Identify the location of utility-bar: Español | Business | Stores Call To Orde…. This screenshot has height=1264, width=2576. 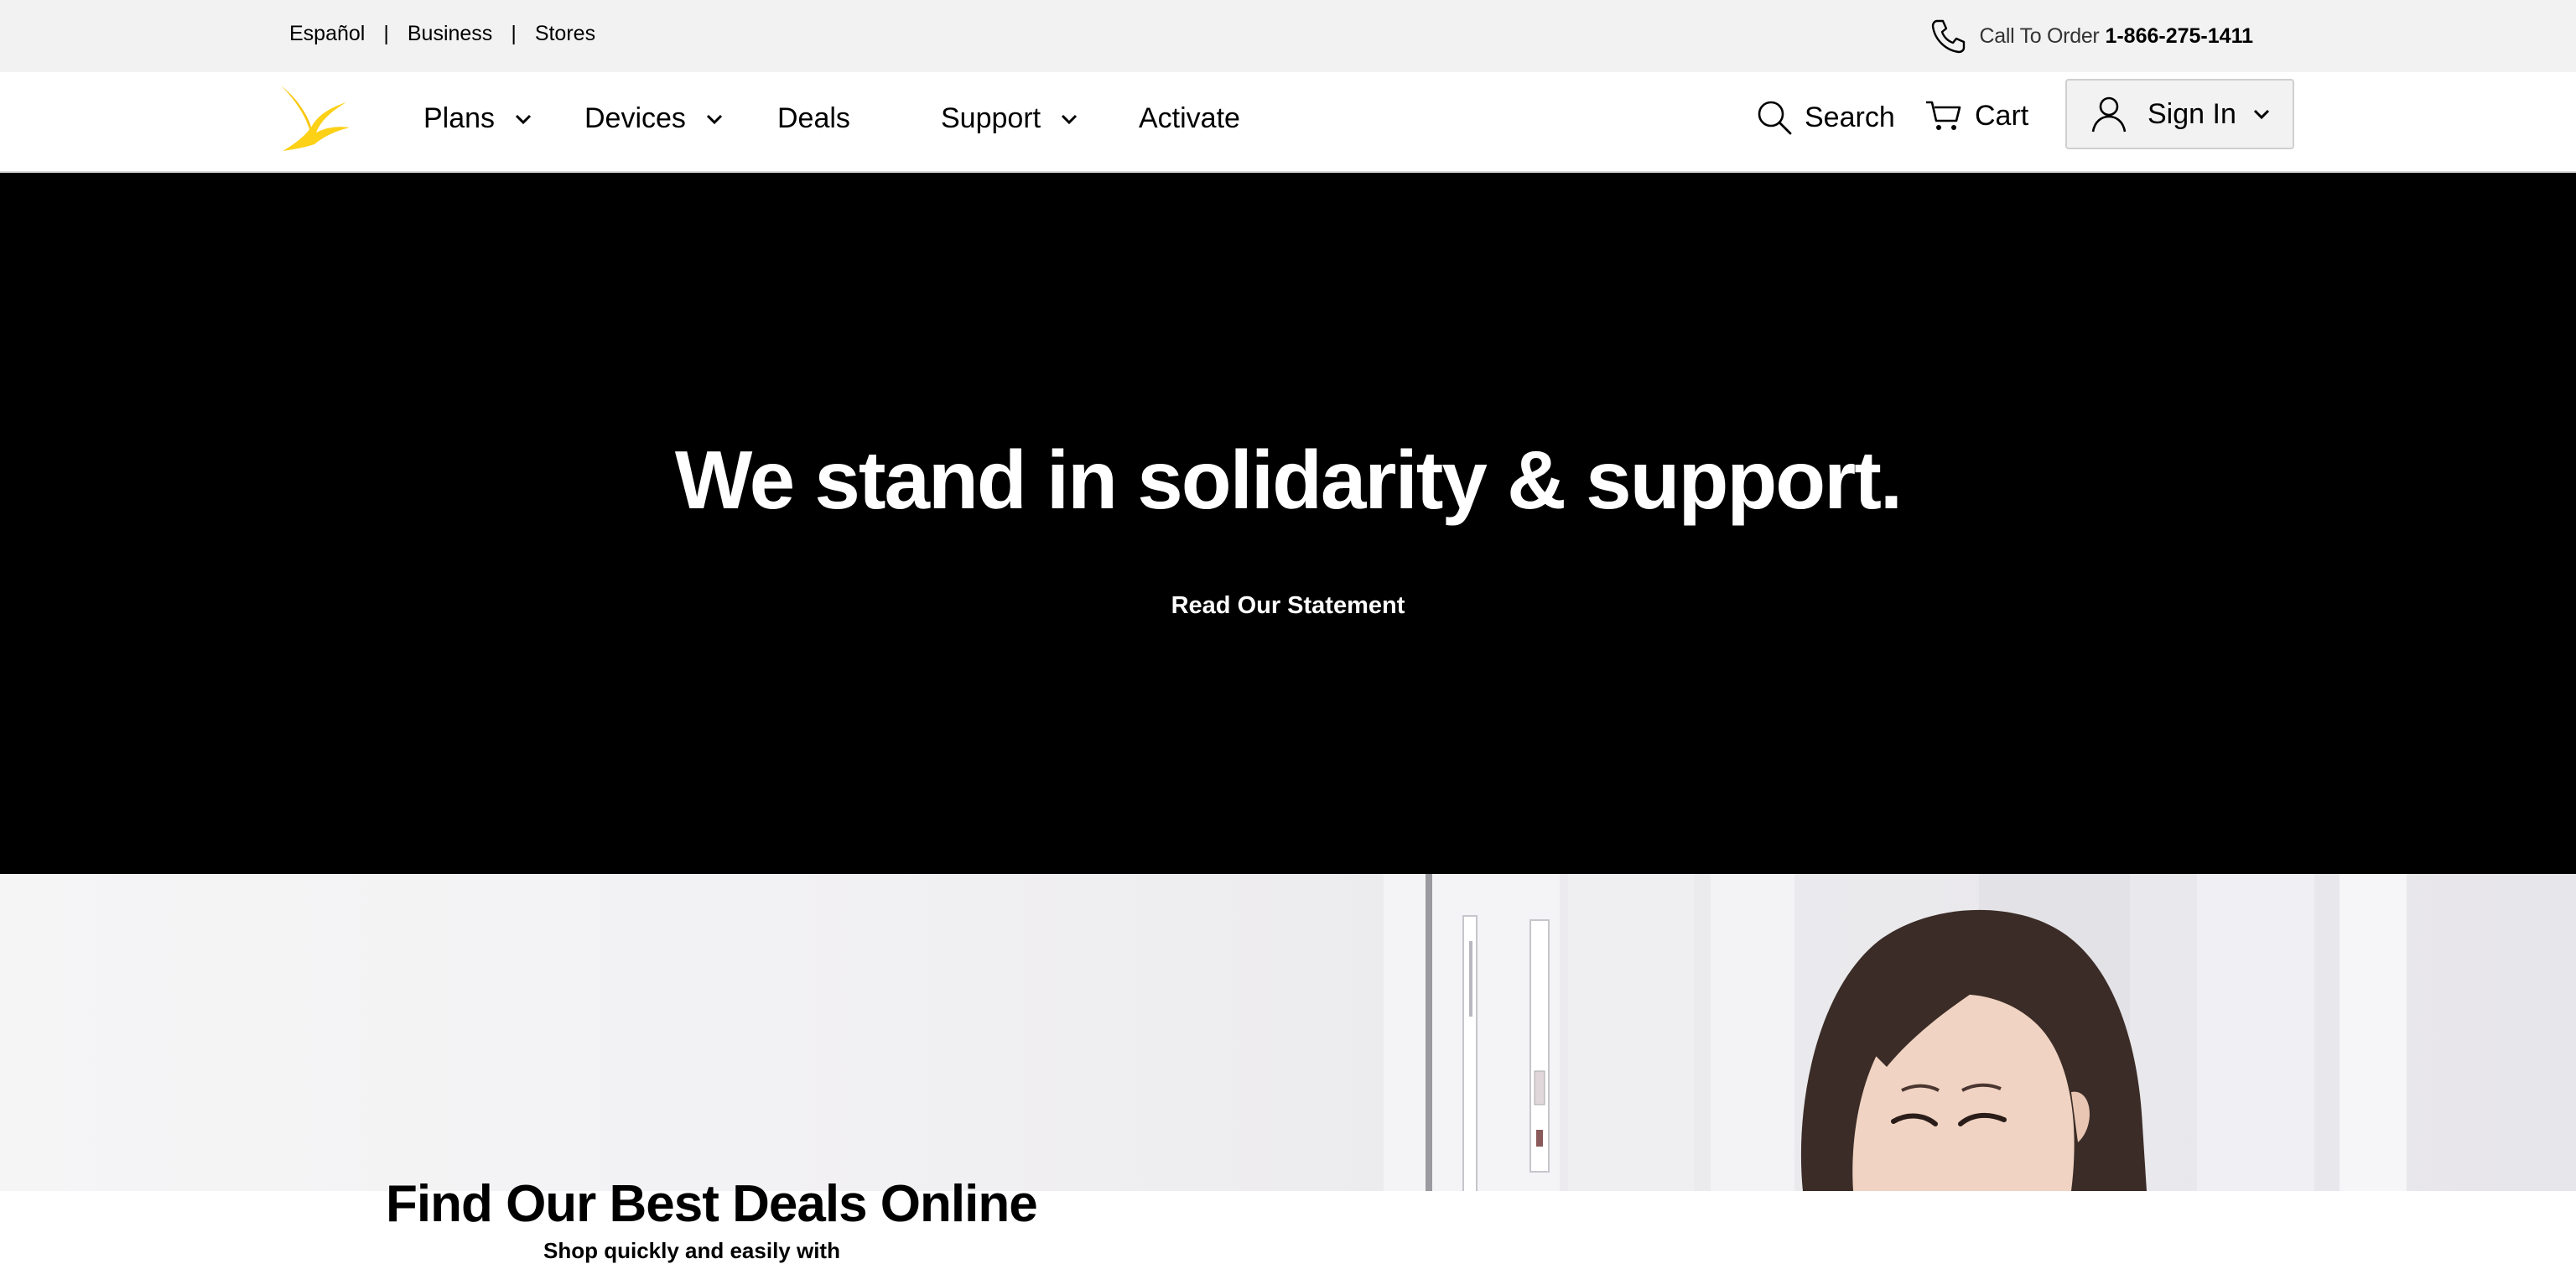
(1288, 36).